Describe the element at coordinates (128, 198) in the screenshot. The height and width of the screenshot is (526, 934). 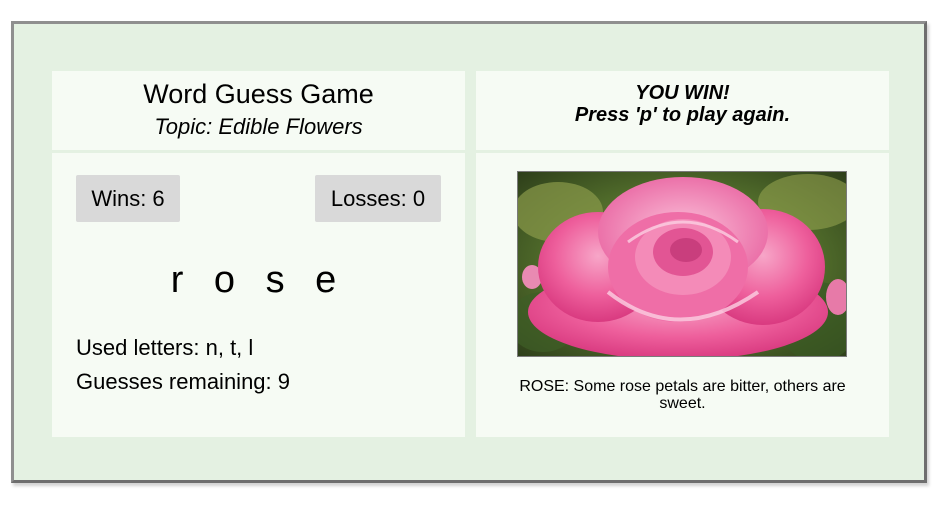
I see `wins-counter: Wins: 6` at that location.